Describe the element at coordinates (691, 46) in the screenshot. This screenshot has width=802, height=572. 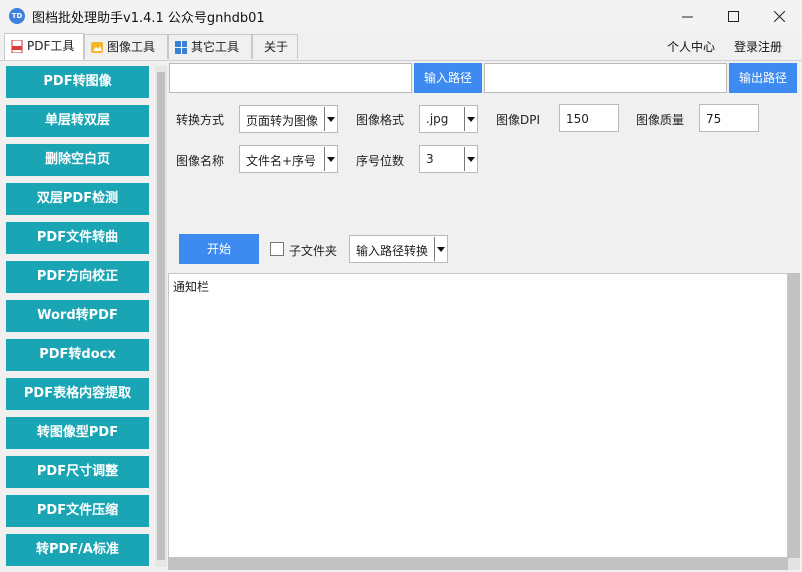
I see `user-center-link: 个人中心` at that location.